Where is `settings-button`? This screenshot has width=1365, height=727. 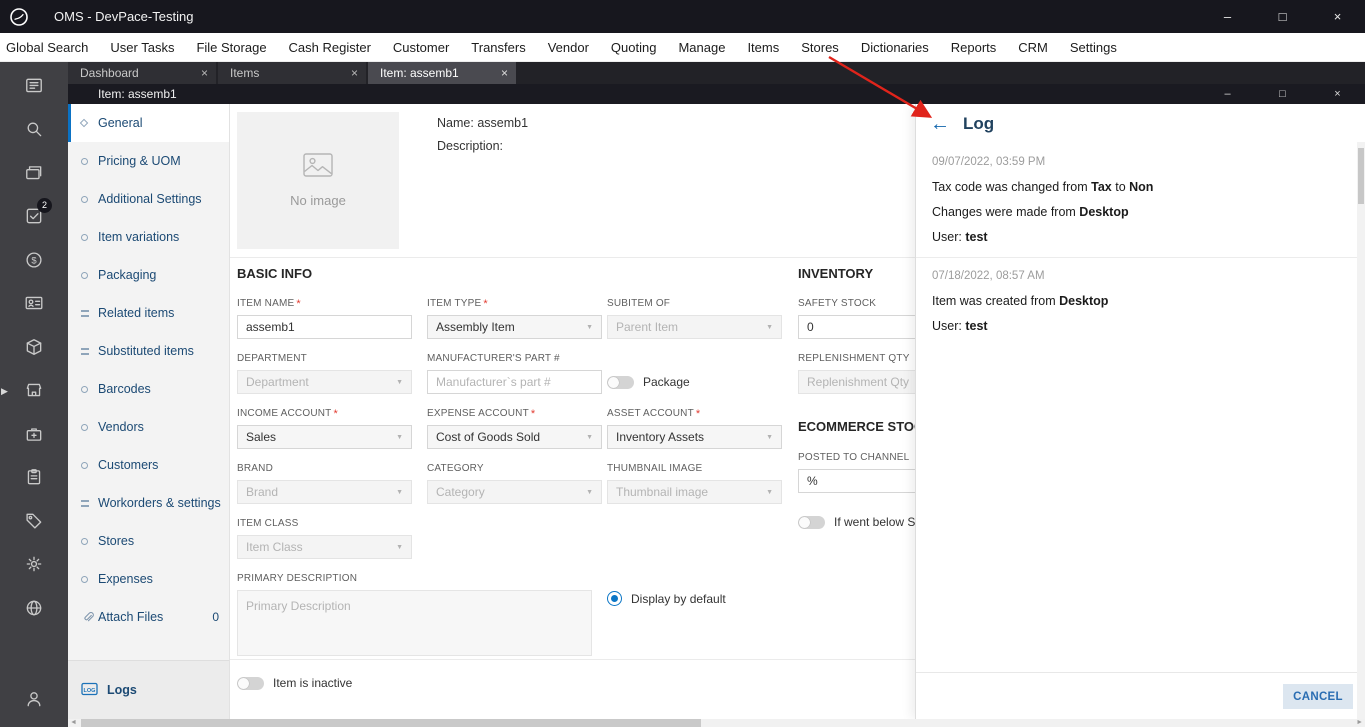
settings-button is located at coordinates (34, 565).